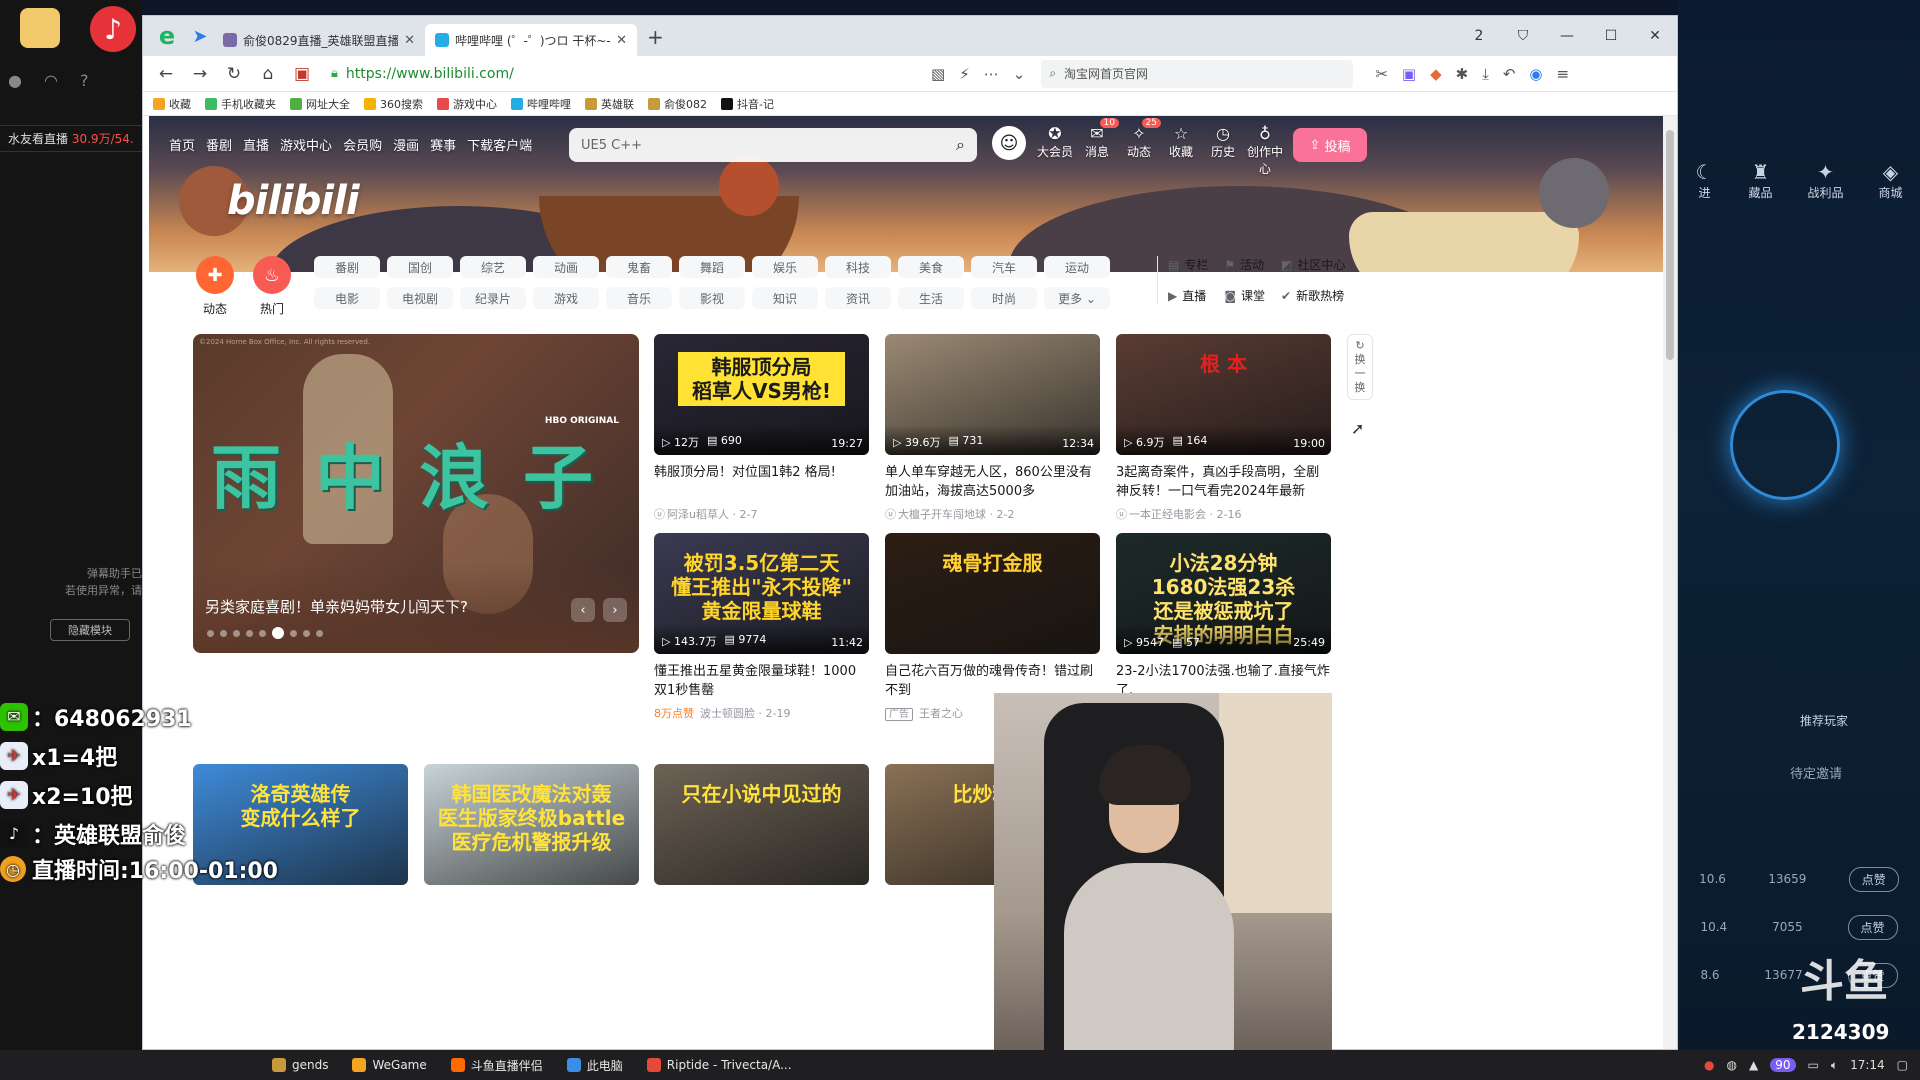  What do you see at coordinates (566, 267) in the screenshot?
I see `channel-chip: 动画` at bounding box center [566, 267].